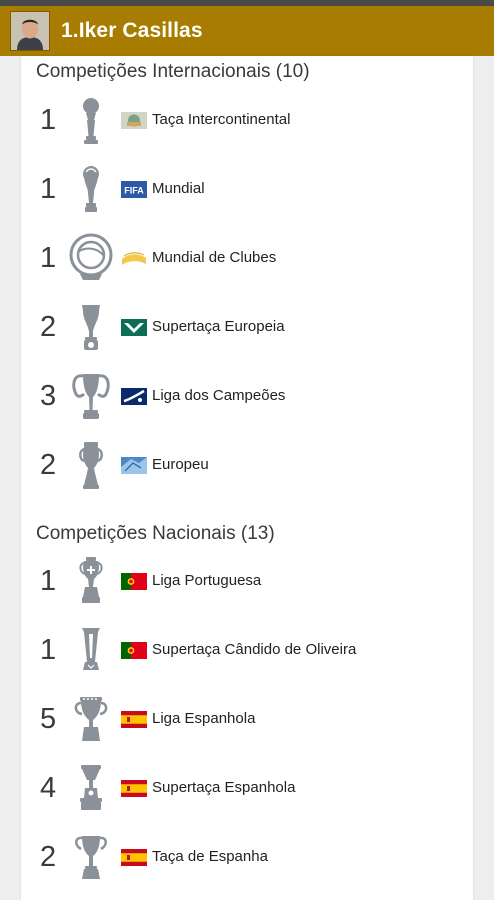  Describe the element at coordinates (207, 580) in the screenshot. I see `competition-name: Liga Portuguesa` at that location.